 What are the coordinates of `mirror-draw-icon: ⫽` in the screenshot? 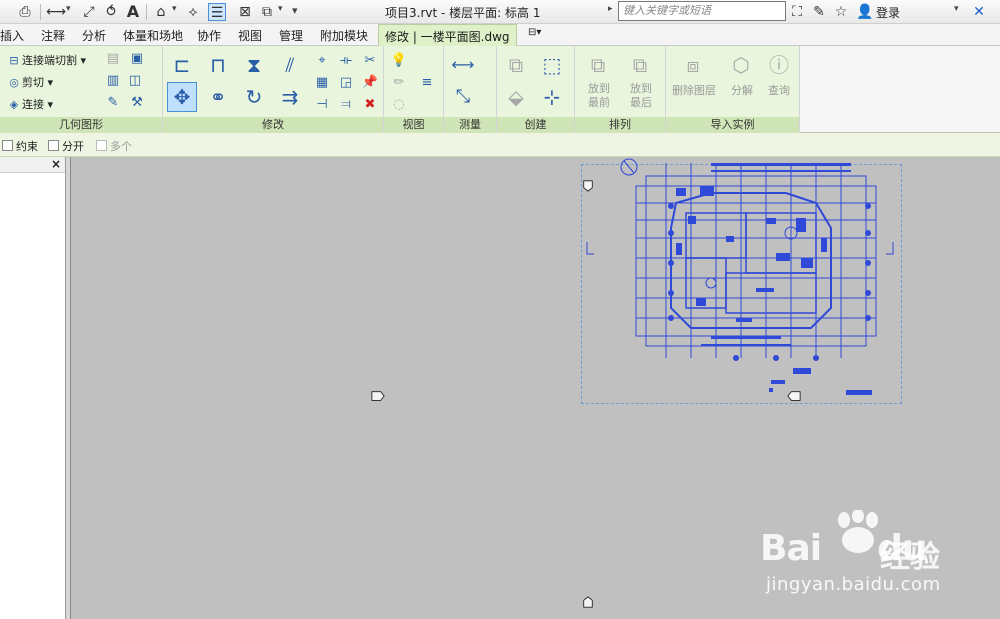 It's located at (290, 65).